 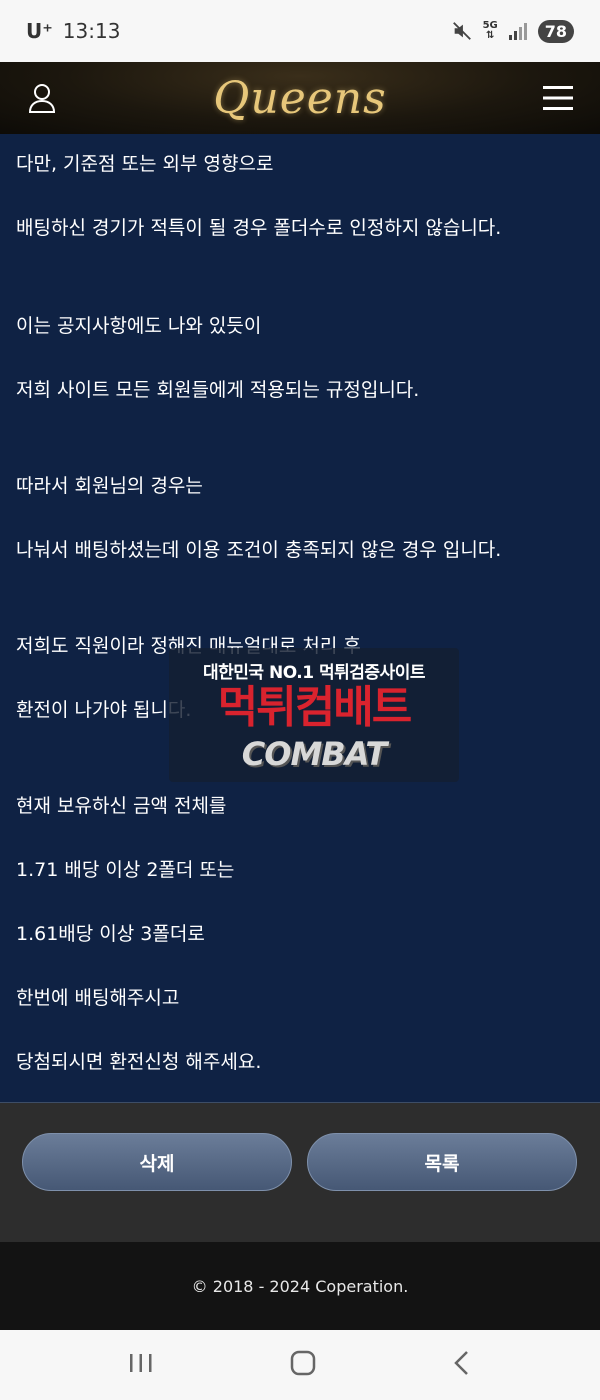 I want to click on user-button, so click(x=42, y=98).